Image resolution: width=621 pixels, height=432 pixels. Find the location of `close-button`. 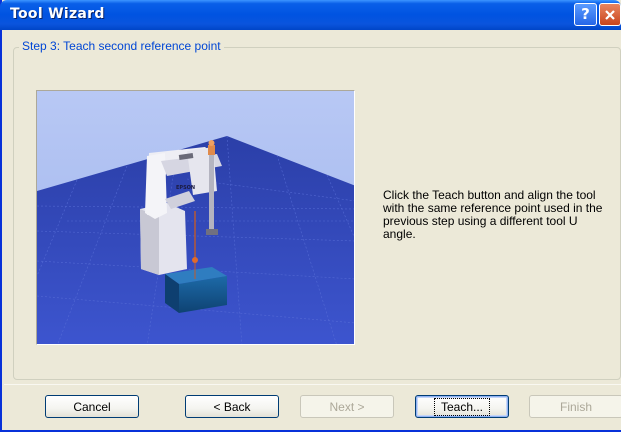

close-button is located at coordinates (610, 14).